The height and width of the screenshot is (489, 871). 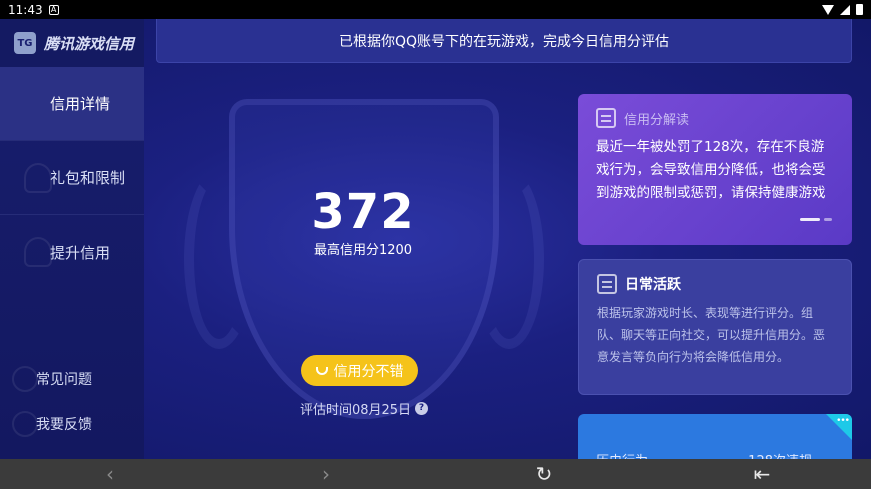 I want to click on history-behavior-card: ••• 历史行为 128次违规, so click(x=715, y=436).